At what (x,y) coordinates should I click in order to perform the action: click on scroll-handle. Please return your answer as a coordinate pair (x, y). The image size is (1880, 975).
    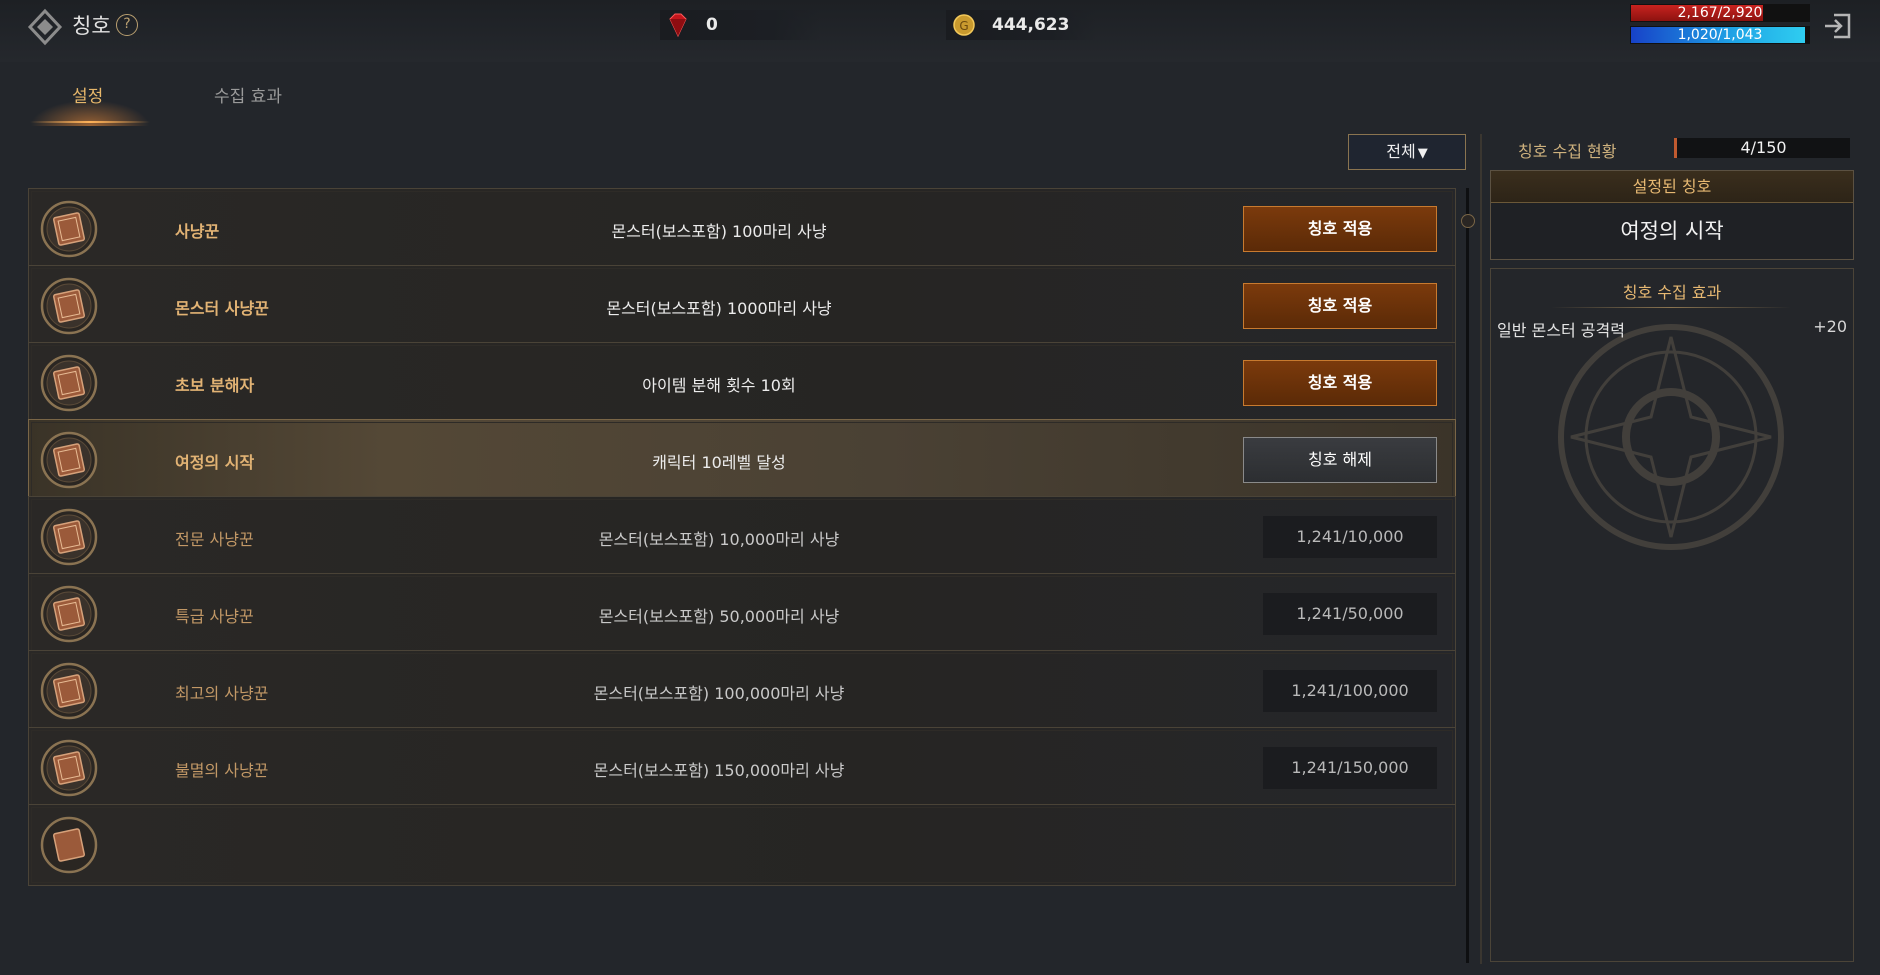
    Looking at the image, I should click on (1468, 221).